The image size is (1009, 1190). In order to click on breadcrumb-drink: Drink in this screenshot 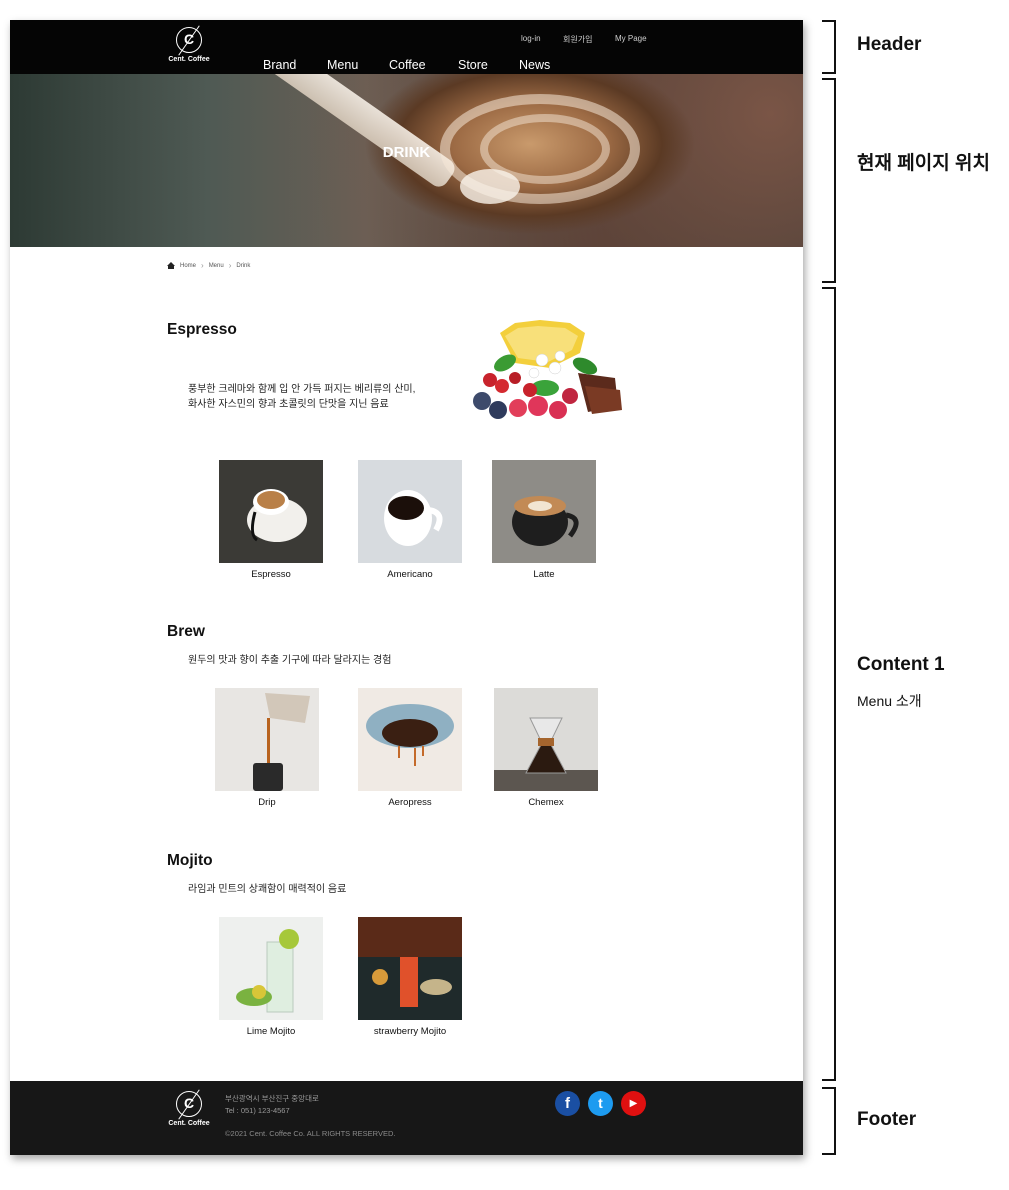, I will do `click(243, 266)`.